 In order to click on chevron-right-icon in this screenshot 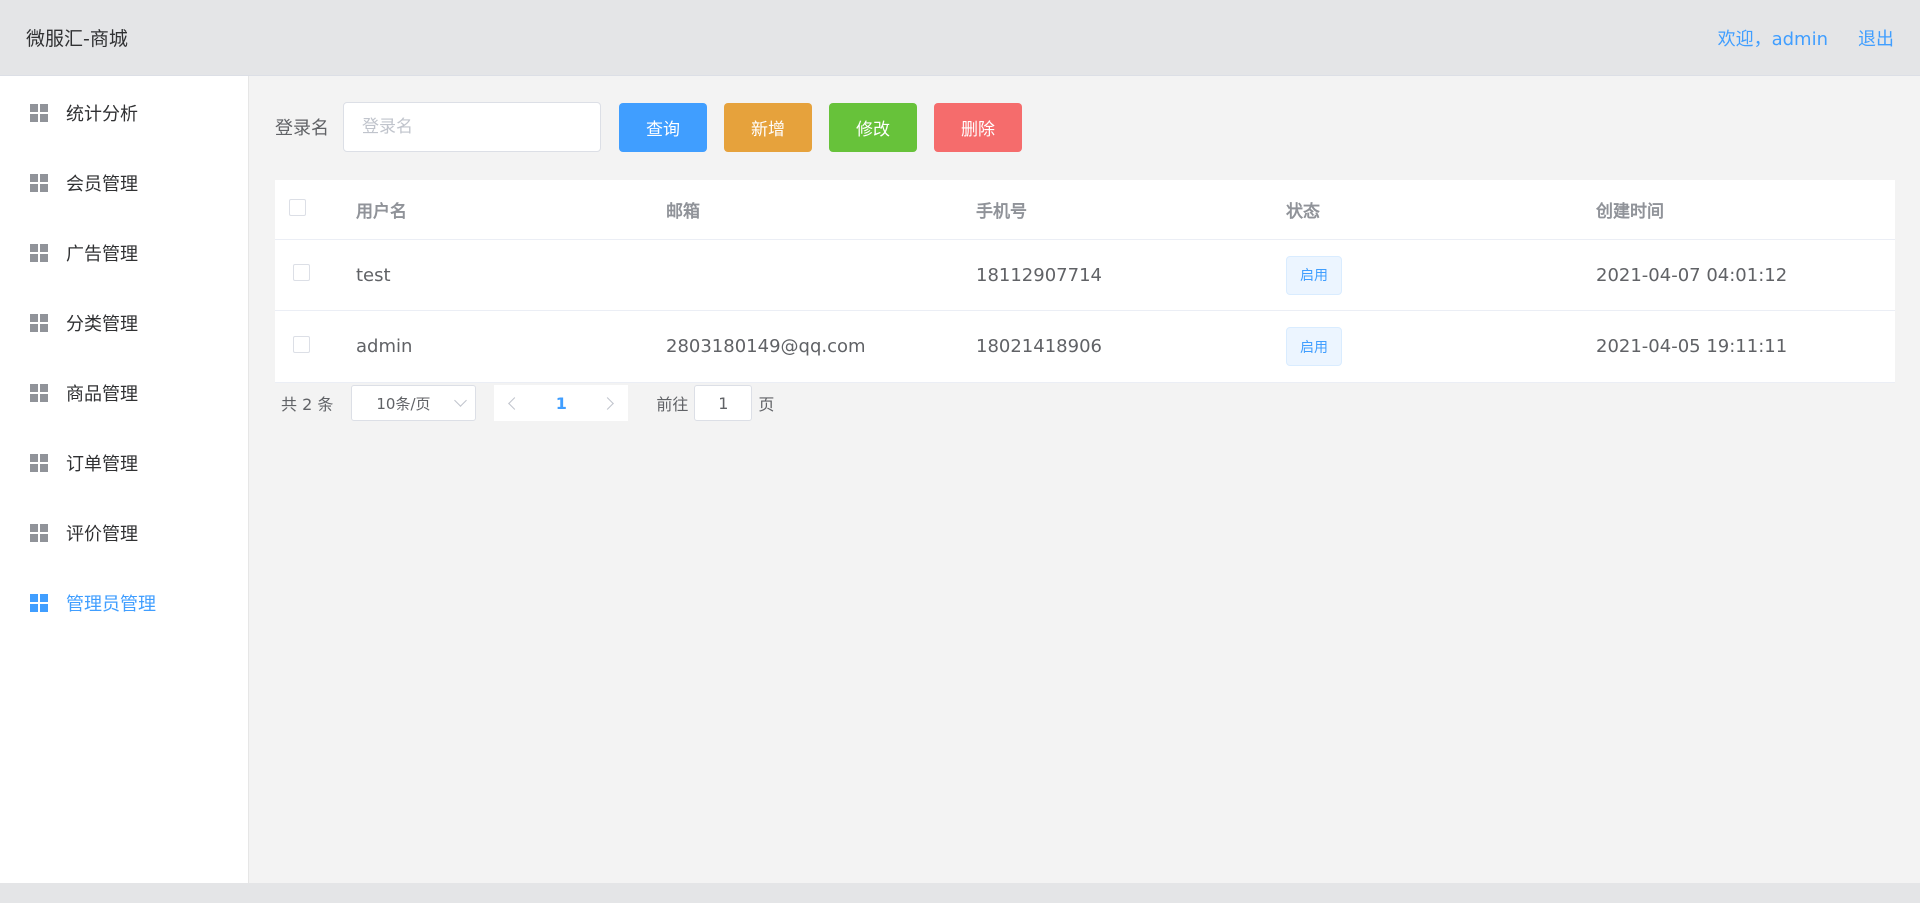, I will do `click(608, 403)`.